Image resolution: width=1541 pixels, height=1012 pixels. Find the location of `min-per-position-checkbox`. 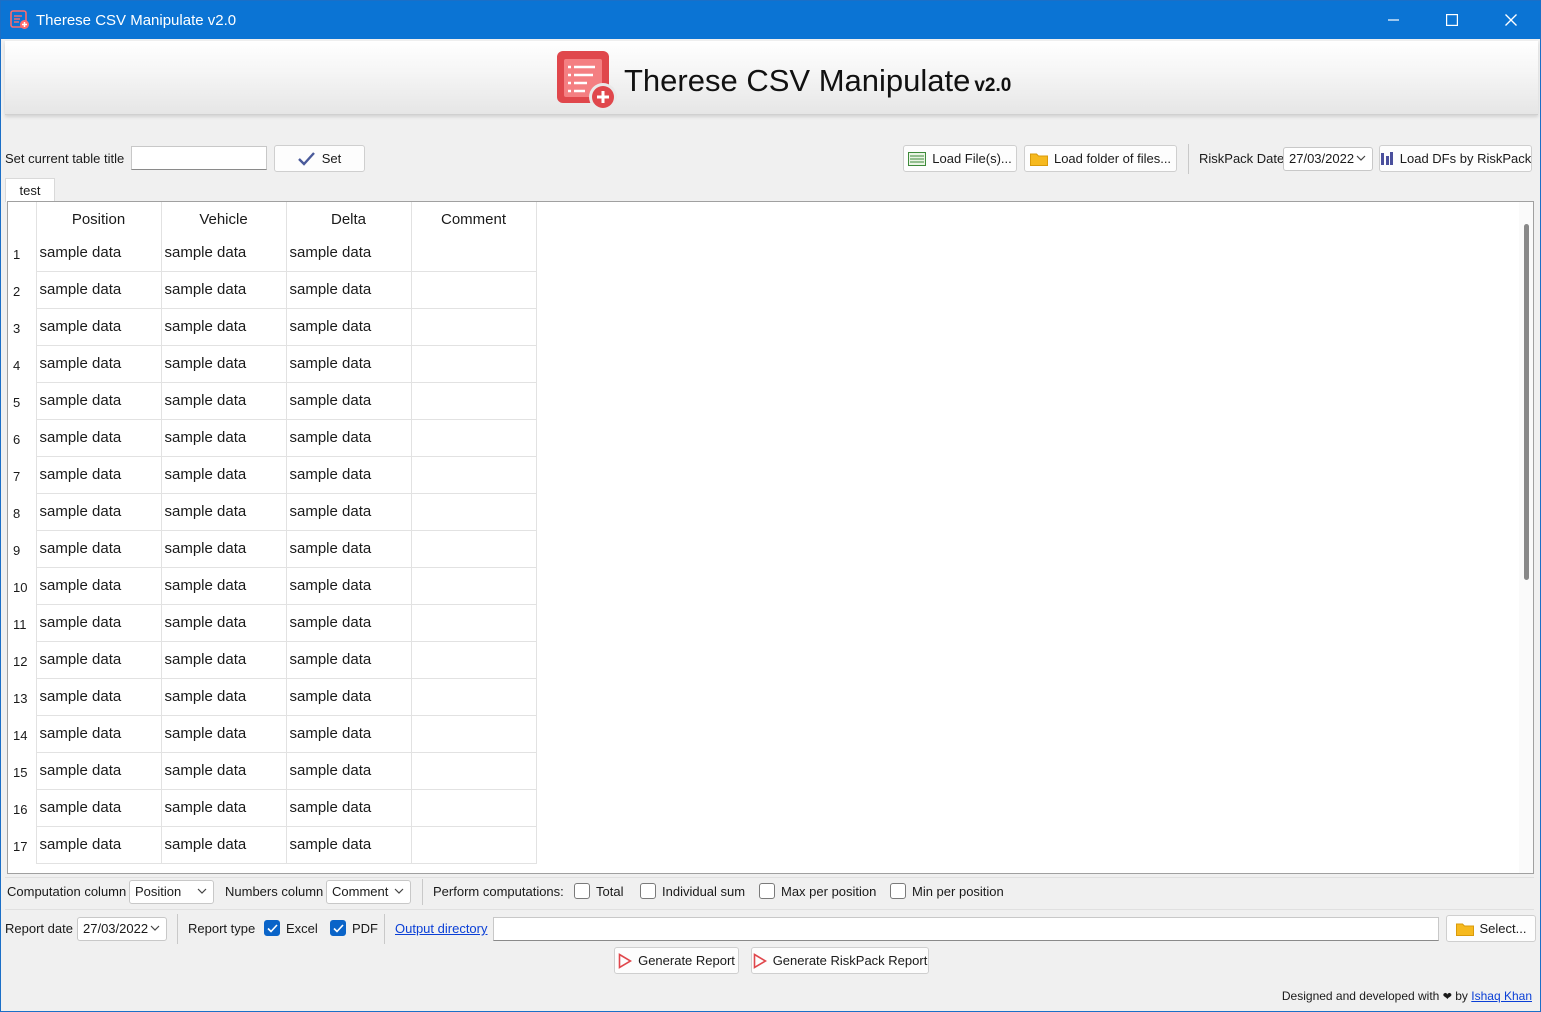

min-per-position-checkbox is located at coordinates (898, 891).